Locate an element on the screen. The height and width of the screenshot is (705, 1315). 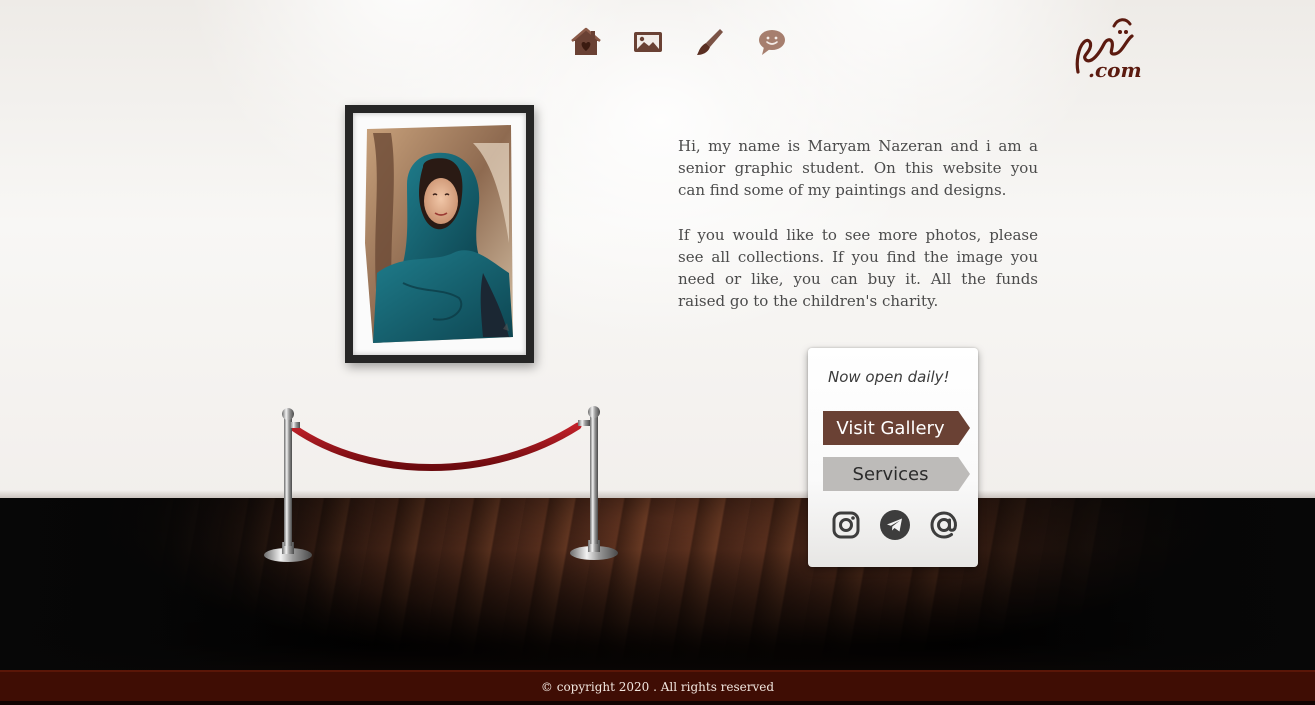
site-logo: .com is located at coordinates (1106, 48).